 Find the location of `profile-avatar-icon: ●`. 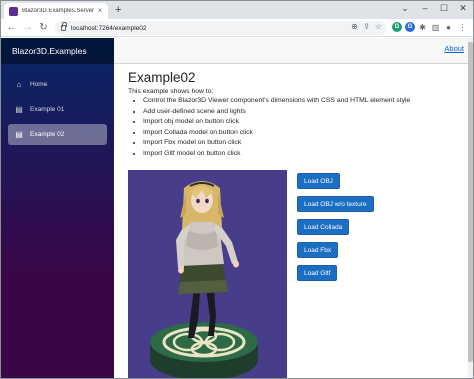

profile-avatar-icon: ● is located at coordinates (448, 27).